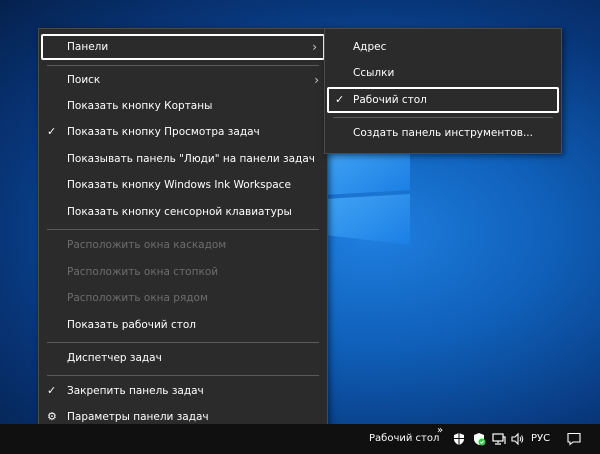 The image size is (600, 454). Describe the element at coordinates (114, 358) in the screenshot. I see `menu-item-label: Диспетчер задач` at that location.